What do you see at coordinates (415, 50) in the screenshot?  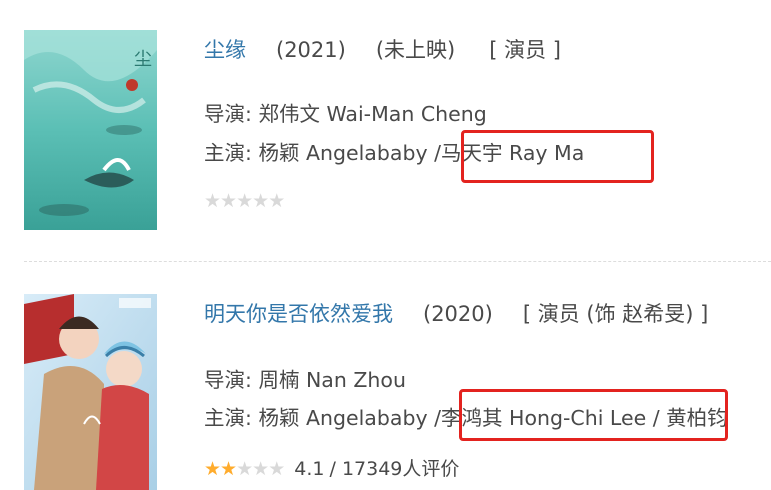 I see `release-status: (未上映)` at bounding box center [415, 50].